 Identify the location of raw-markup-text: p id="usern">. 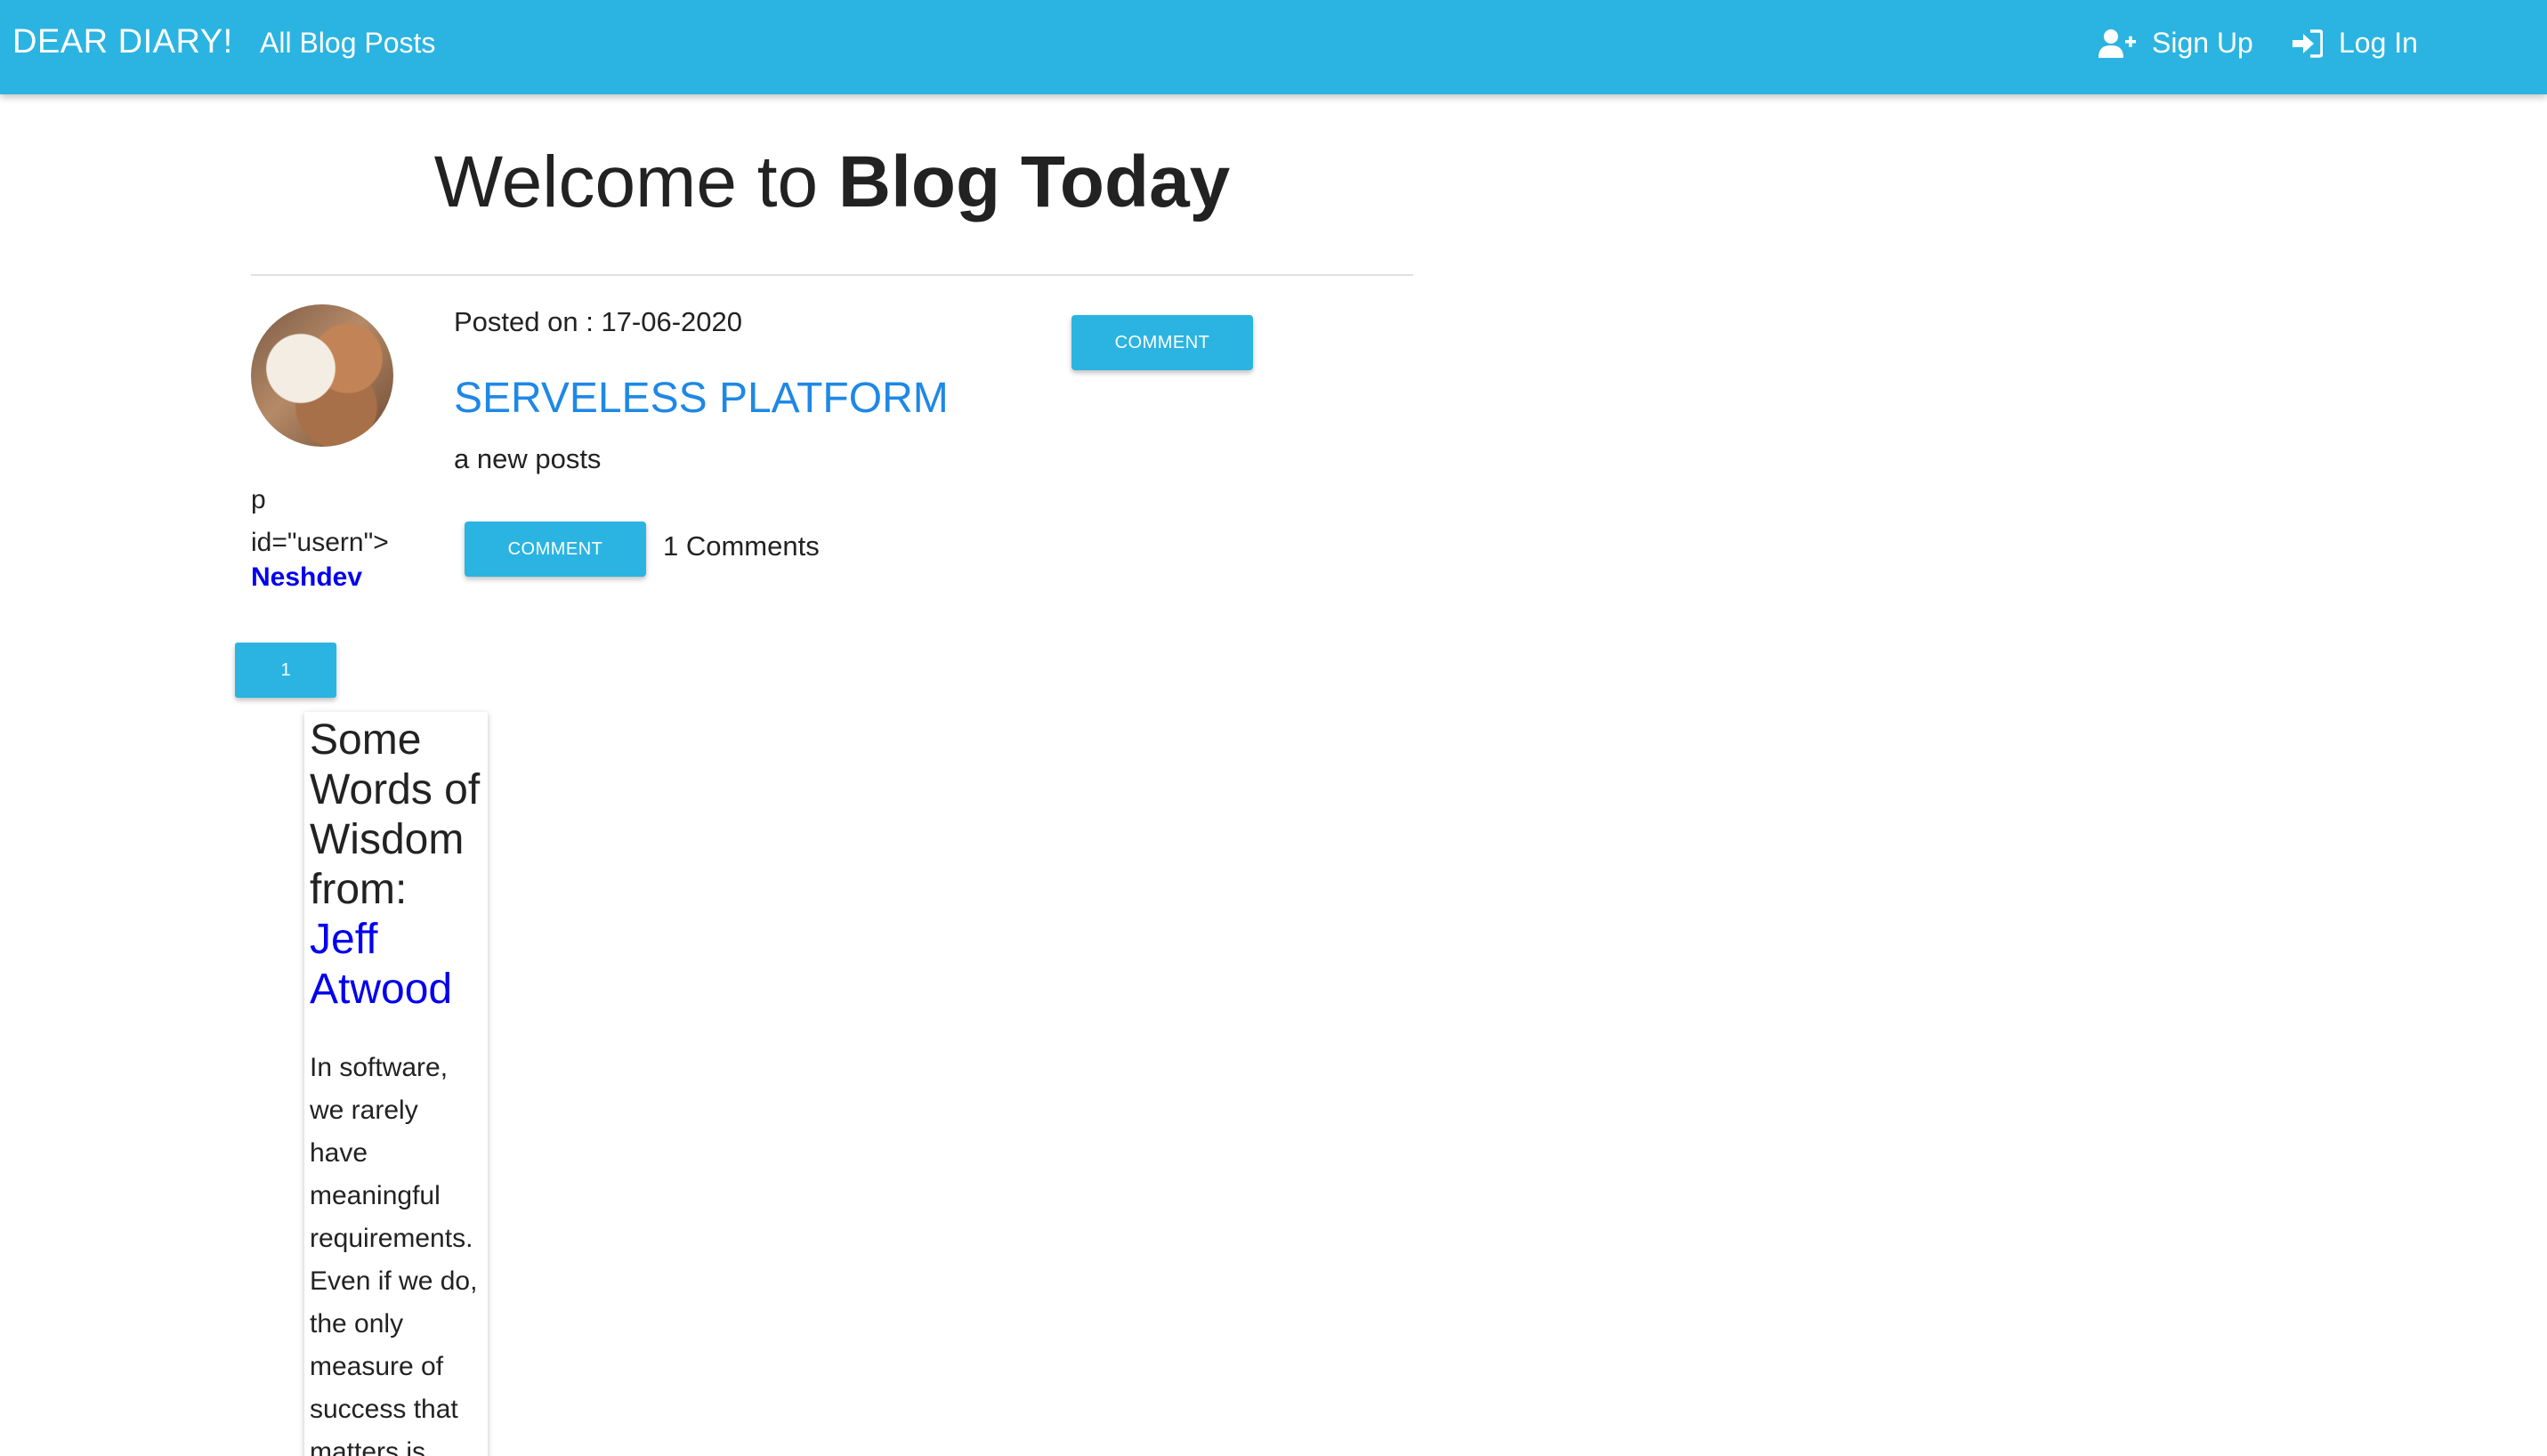
(320, 521).